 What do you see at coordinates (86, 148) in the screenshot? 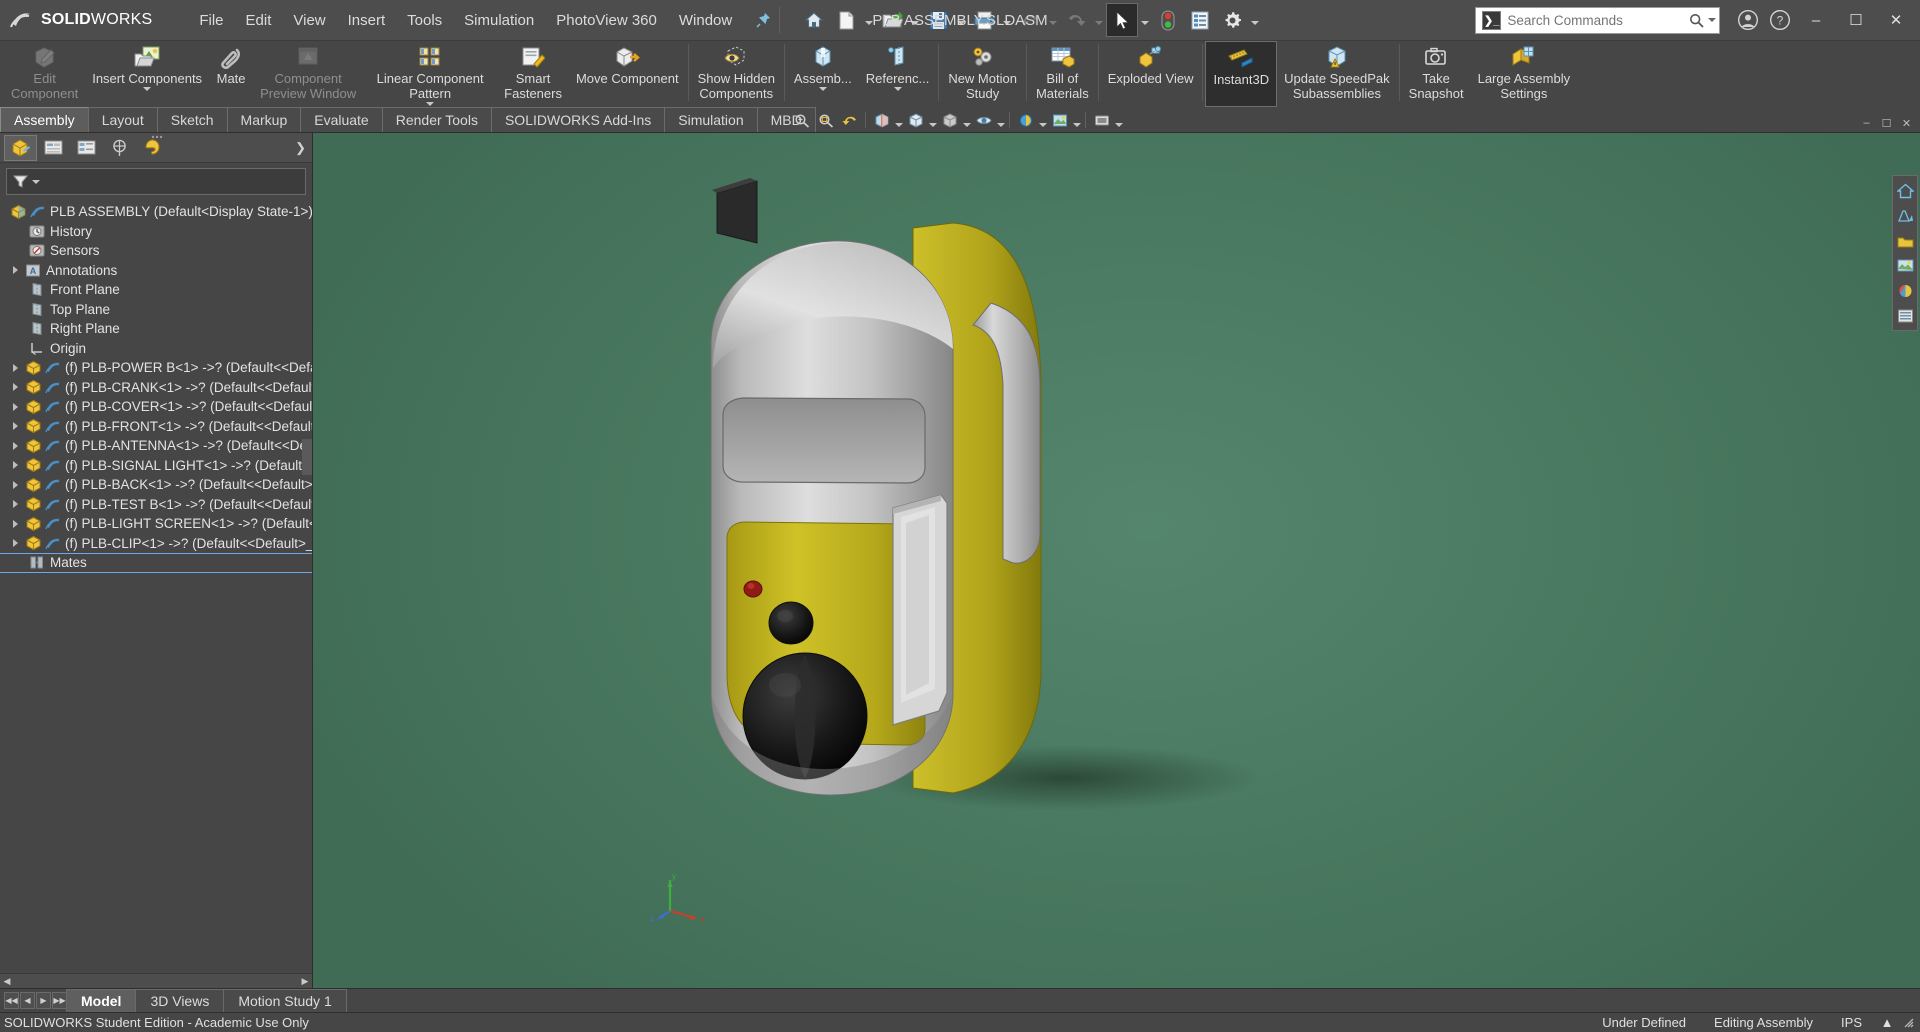
I see `configuration-manager-tab` at bounding box center [86, 148].